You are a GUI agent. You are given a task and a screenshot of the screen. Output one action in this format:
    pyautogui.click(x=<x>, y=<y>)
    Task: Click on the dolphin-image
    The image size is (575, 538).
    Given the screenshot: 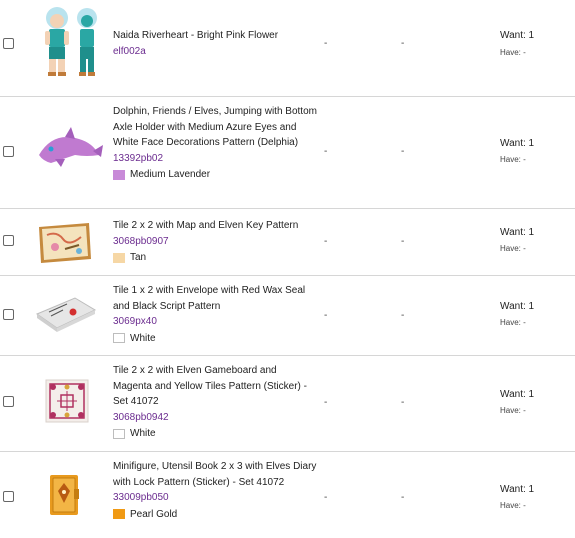 What is the action you would take?
    pyautogui.click(x=71, y=147)
    